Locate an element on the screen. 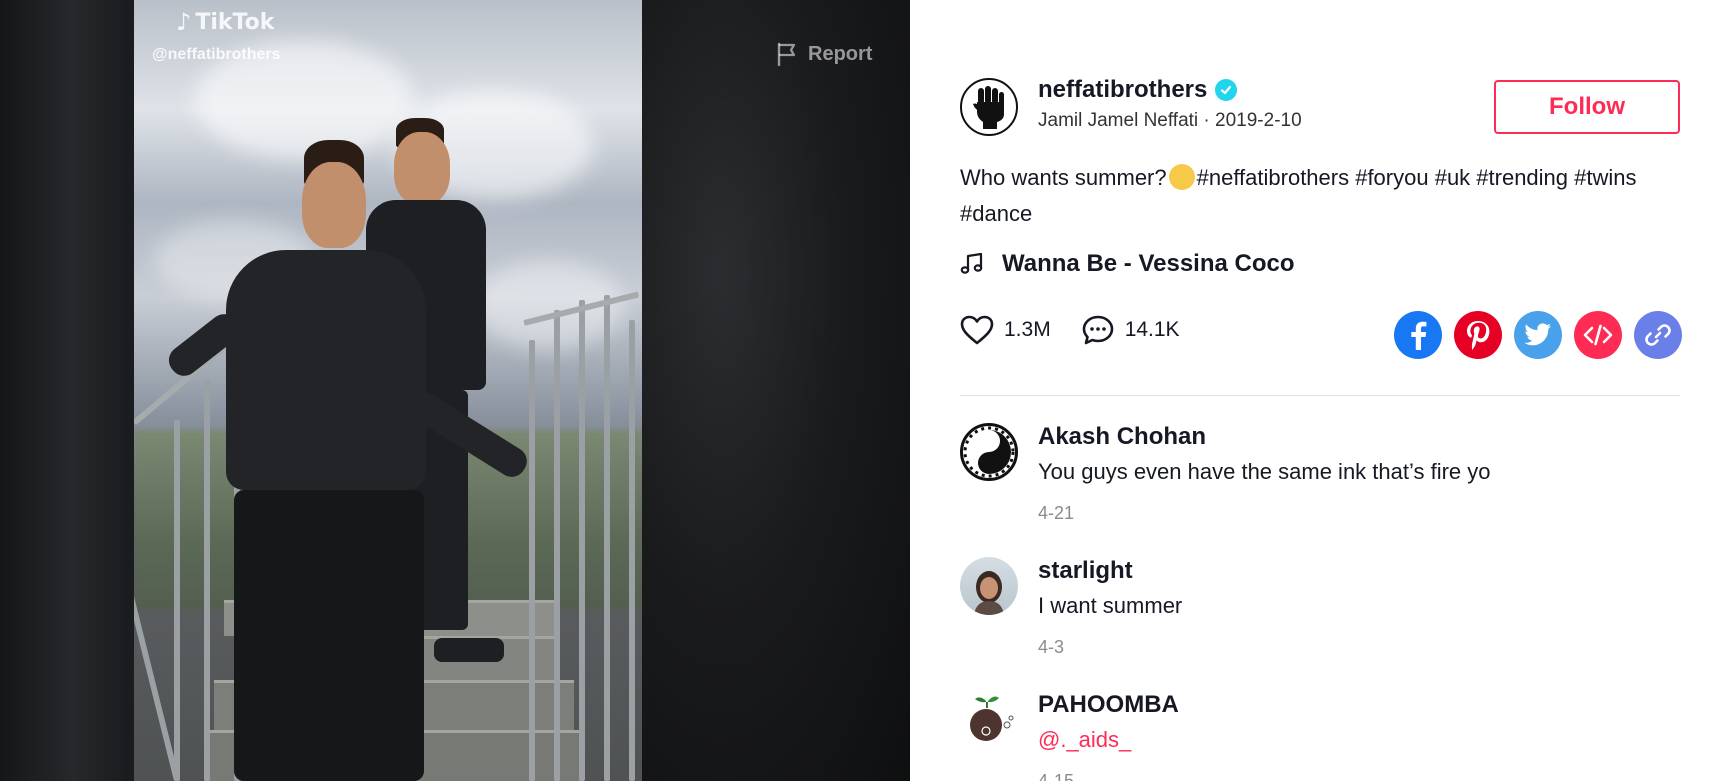 This screenshot has height=781, width=1719. like-stat: 1.3M is located at coordinates (1005, 330).